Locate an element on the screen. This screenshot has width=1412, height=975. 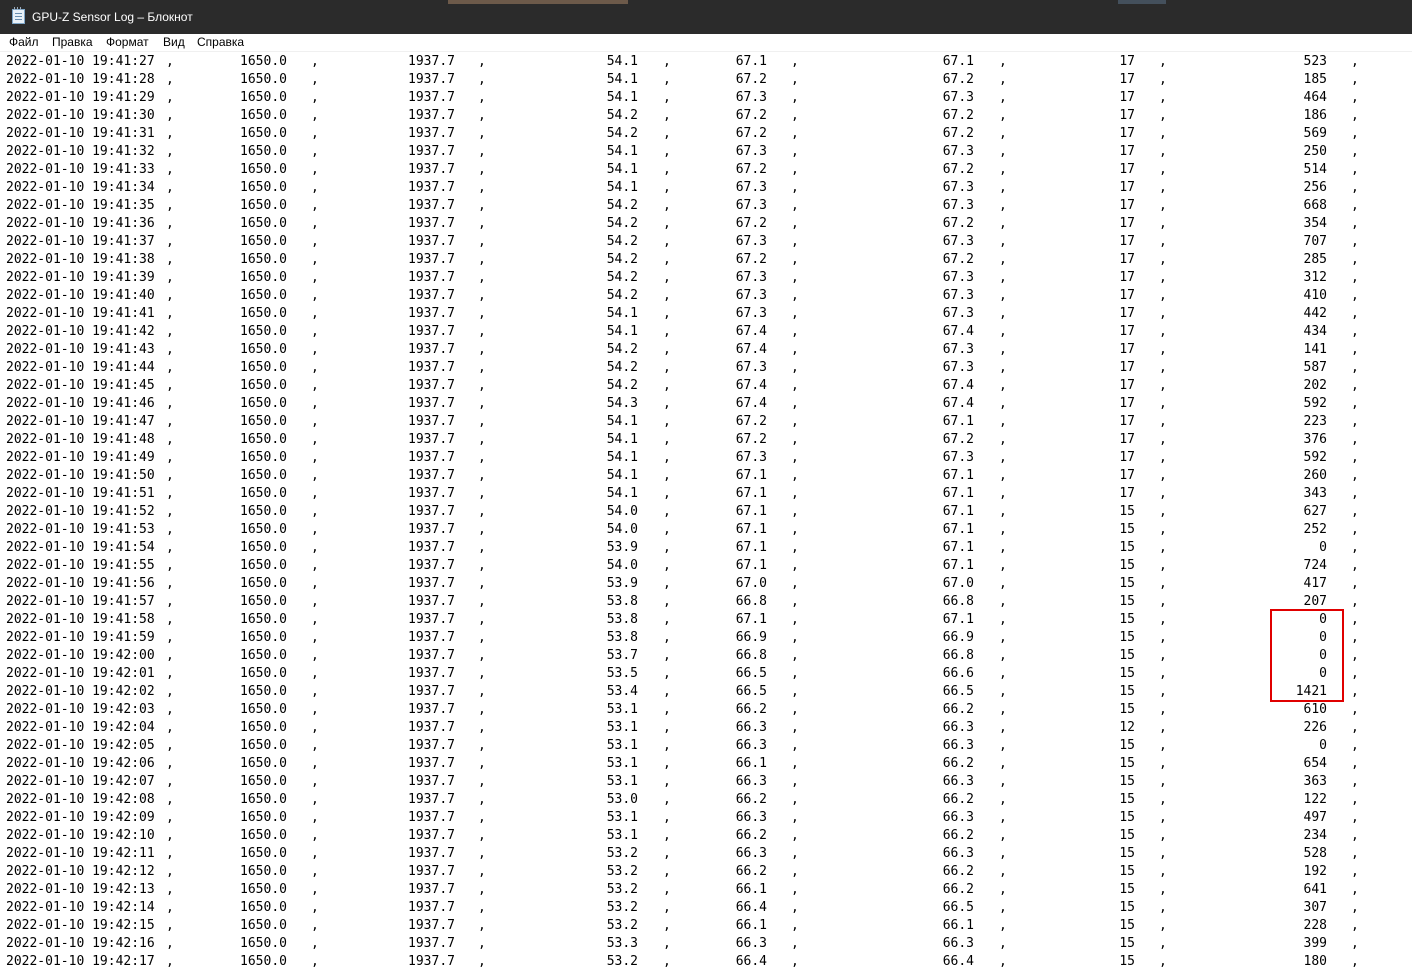
log-timestamp: 2022-01-10 19:41:47 is located at coordinates (80, 421).